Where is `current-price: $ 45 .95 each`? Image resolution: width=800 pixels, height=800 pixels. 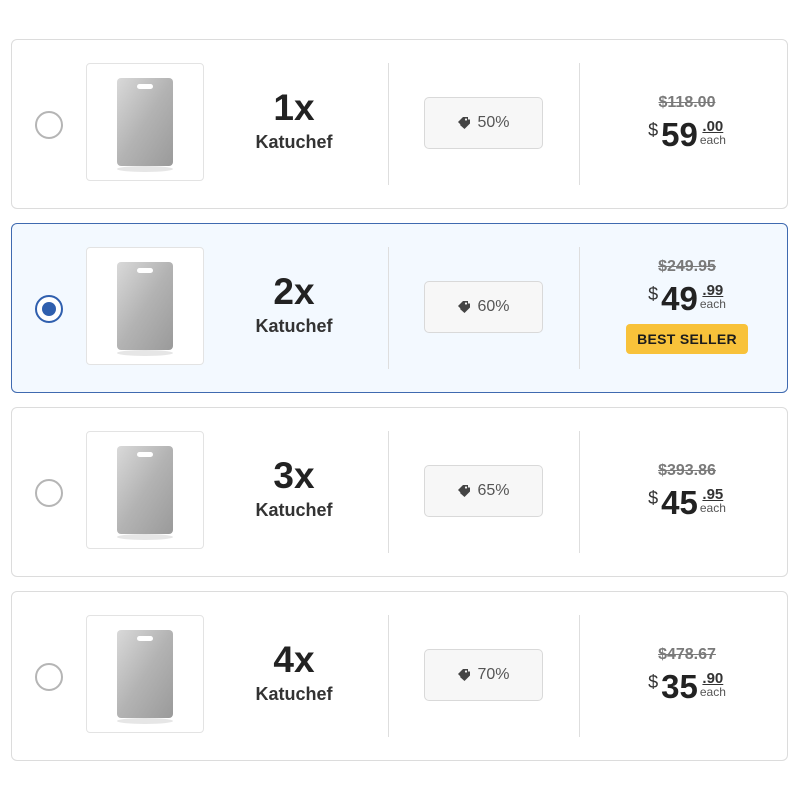 current-price: $ 45 .95 each is located at coordinates (687, 504).